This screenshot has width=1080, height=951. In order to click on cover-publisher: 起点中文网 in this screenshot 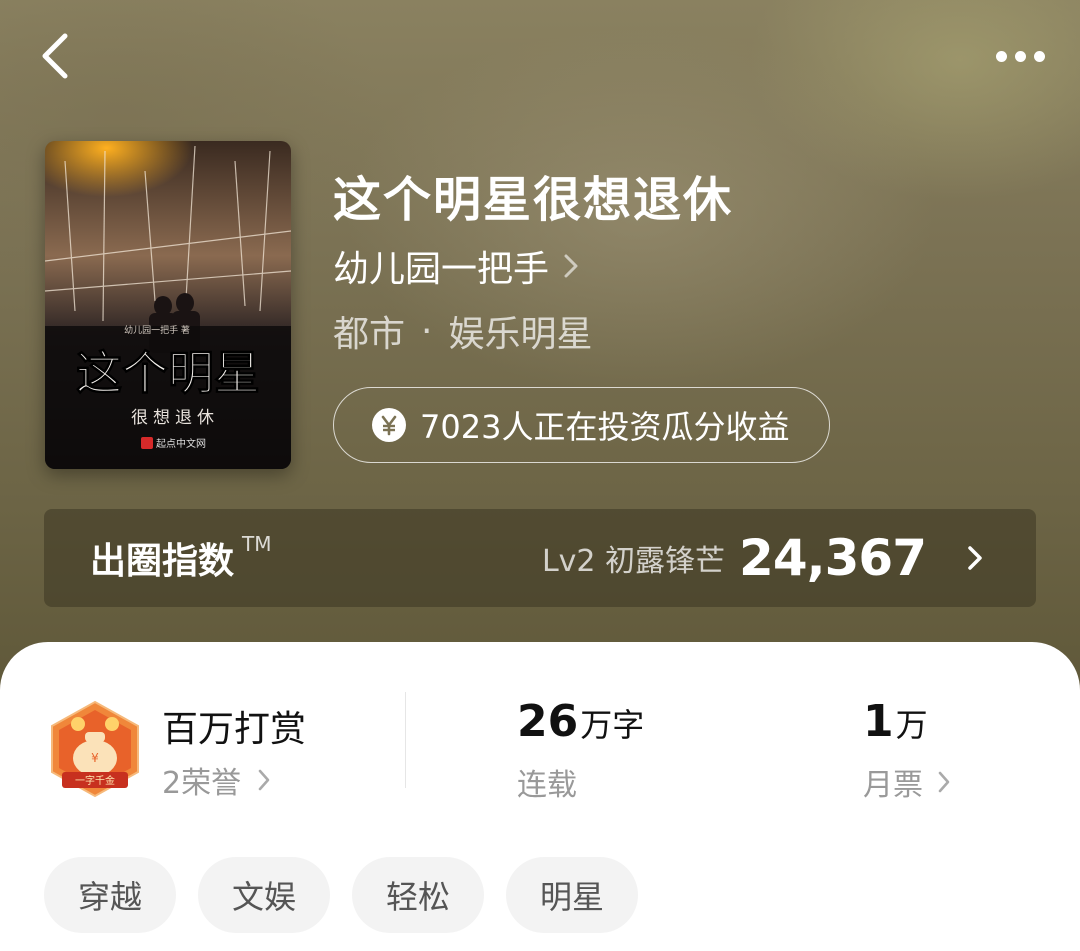, I will do `click(181, 443)`.